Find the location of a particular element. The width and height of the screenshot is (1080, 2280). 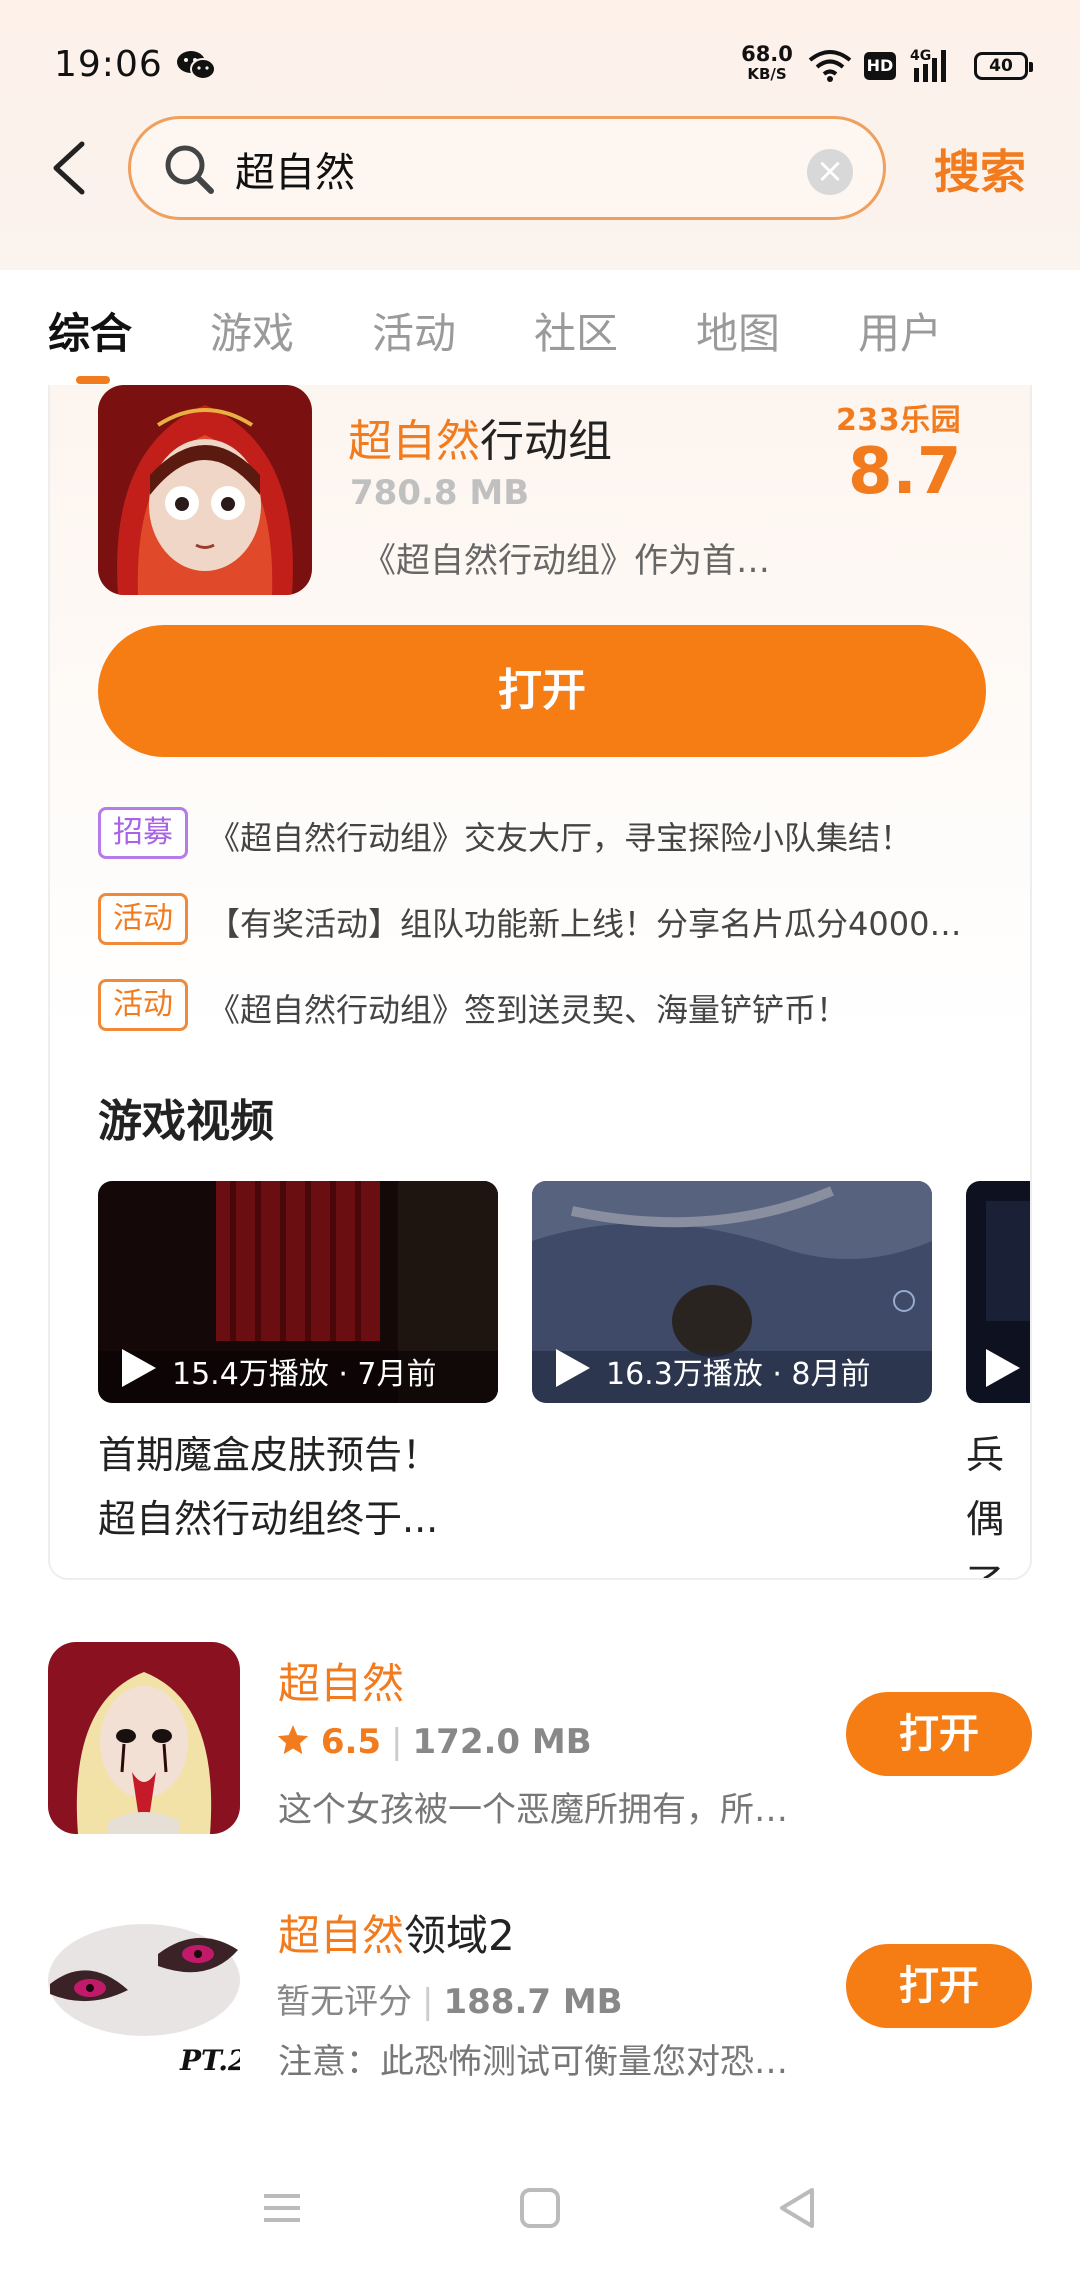

news-tag: 招募 is located at coordinates (143, 833).